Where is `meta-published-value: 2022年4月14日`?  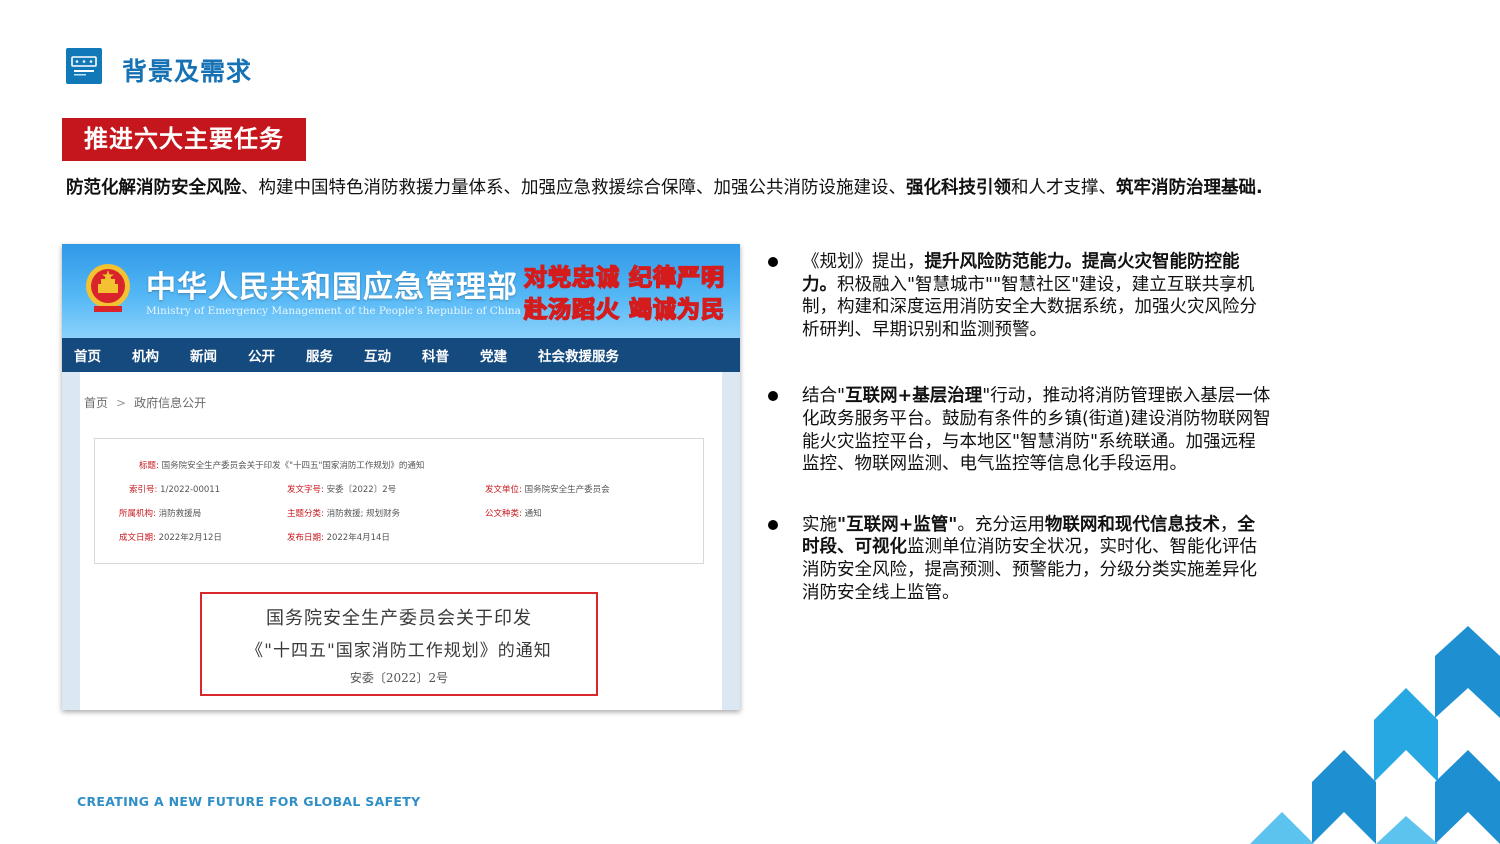
meta-published-value: 2022年4月14日 is located at coordinates (358, 538).